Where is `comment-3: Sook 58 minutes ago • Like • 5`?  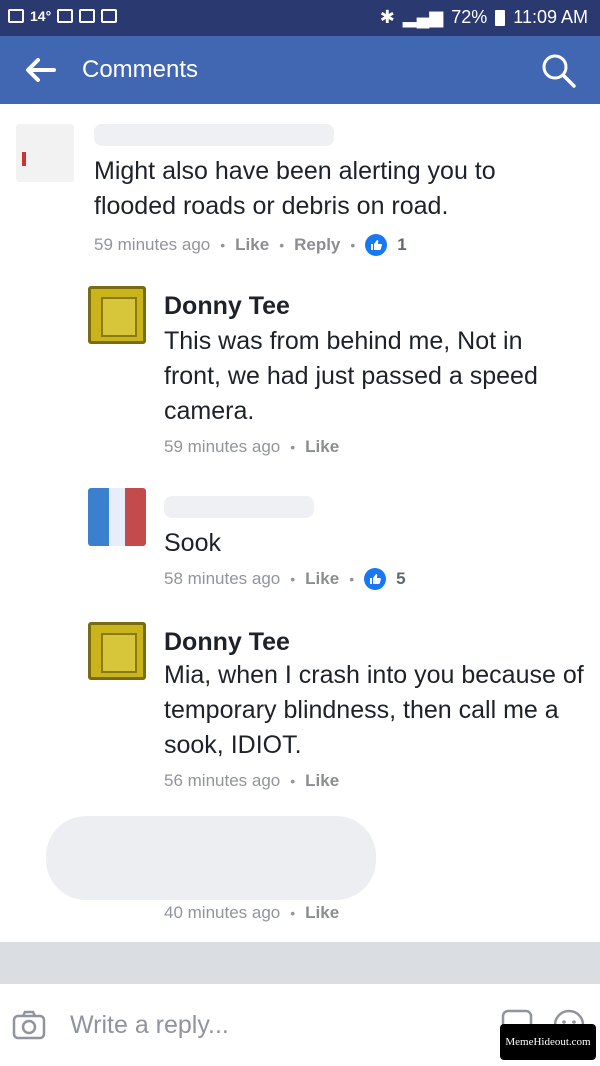 comment-3: Sook 58 minutes ago • Like • 5 is located at coordinates (300, 546).